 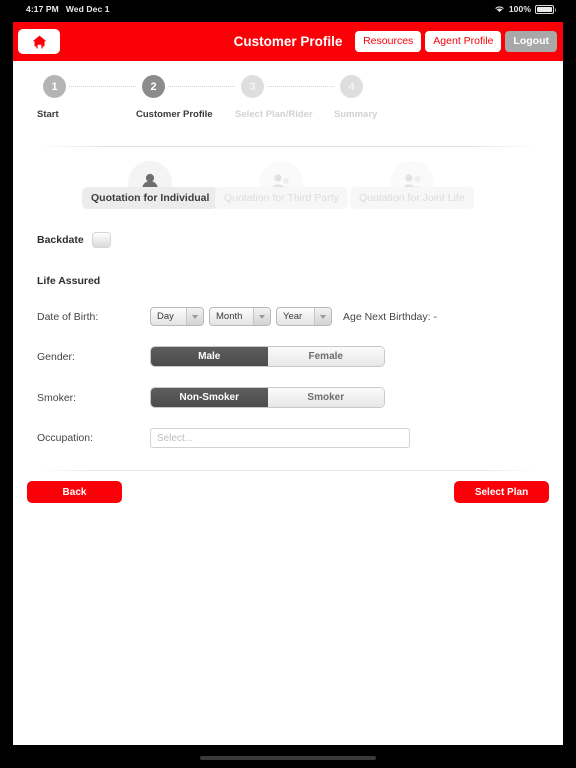 I want to click on quotation-joint-life-label: Quotation for Joint Life, so click(x=412, y=198).